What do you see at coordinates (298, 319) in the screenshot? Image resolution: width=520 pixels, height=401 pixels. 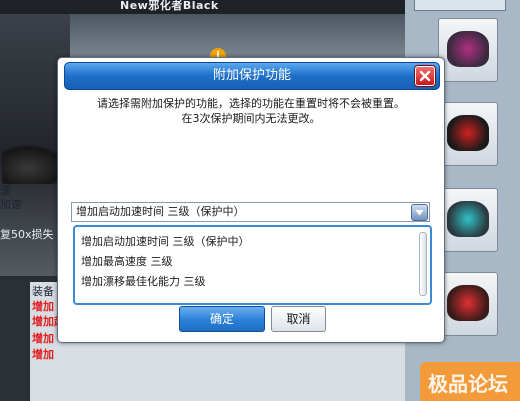 I see `cancel-button: 取消` at bounding box center [298, 319].